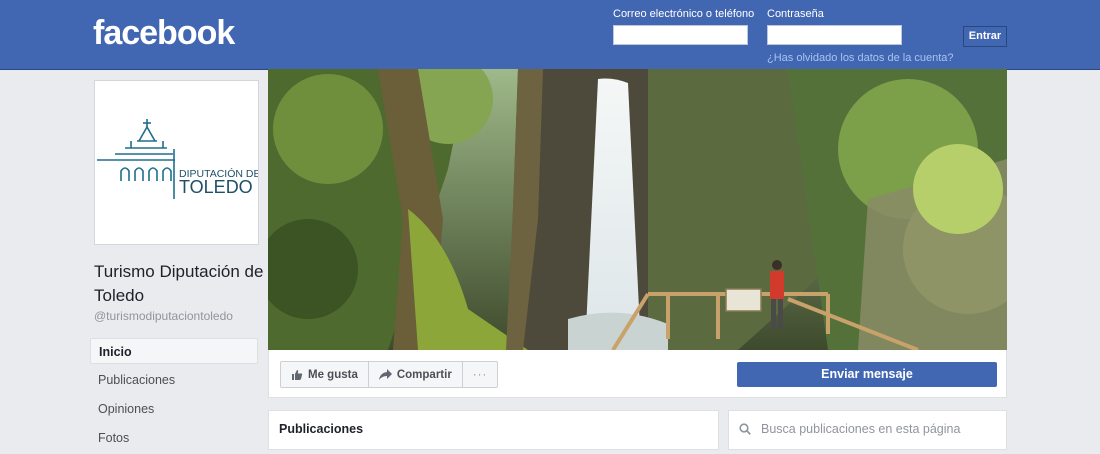 This screenshot has height=454, width=1100. I want to click on sidebar-item-opiniones: Opiniones, so click(174, 409).